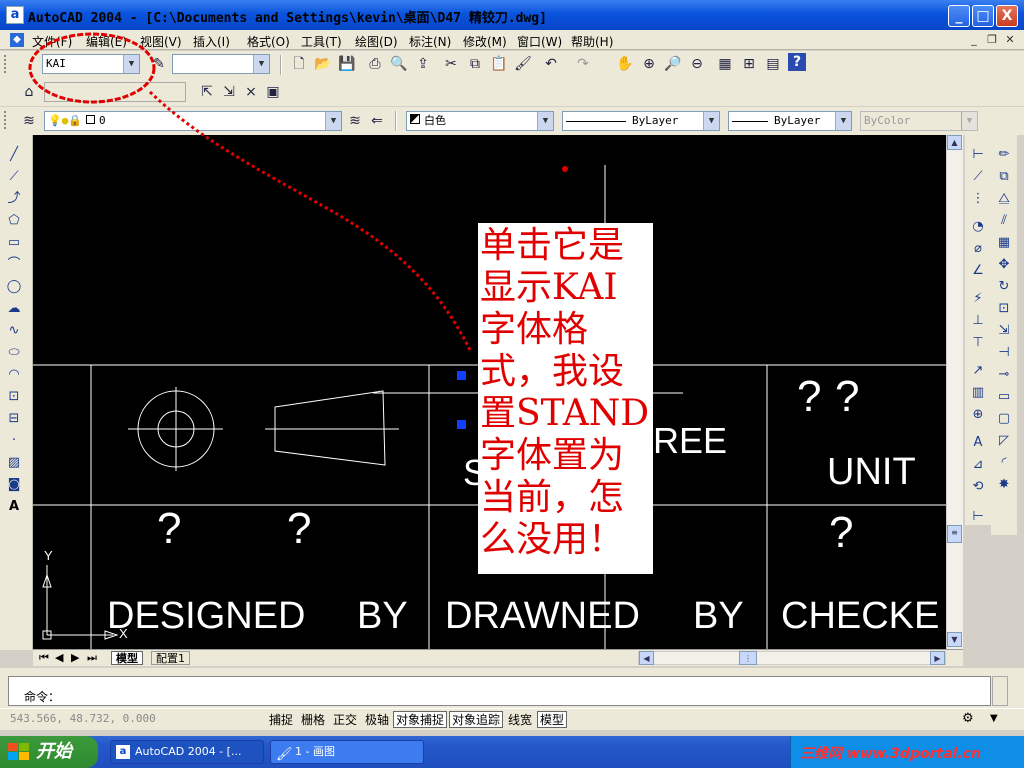 This screenshot has height=768, width=1024. What do you see at coordinates (476, 719) in the screenshot?
I see `toggle-otrack: 对象追踪` at bounding box center [476, 719].